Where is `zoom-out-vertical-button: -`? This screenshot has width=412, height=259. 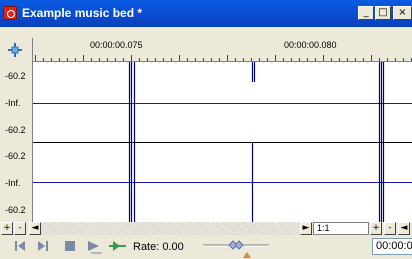 zoom-out-vertical-button: - is located at coordinates (20, 228).